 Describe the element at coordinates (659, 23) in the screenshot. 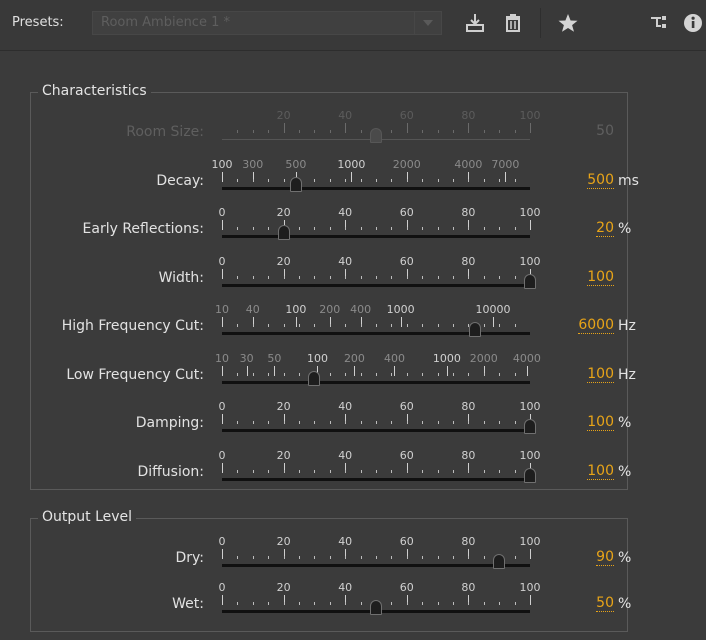

I see `routing-icon` at that location.